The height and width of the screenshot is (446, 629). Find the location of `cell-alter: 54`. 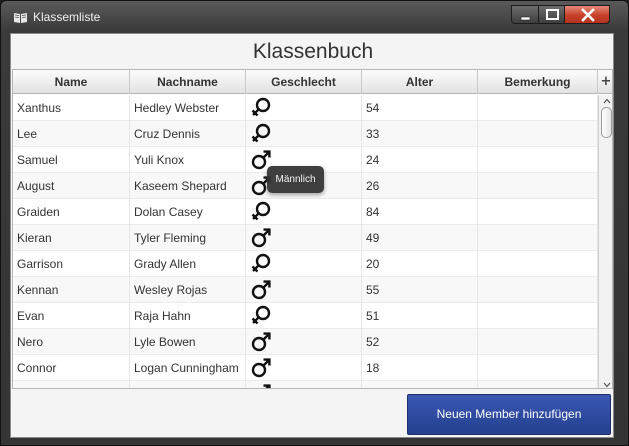

cell-alter: 54 is located at coordinates (420, 108).